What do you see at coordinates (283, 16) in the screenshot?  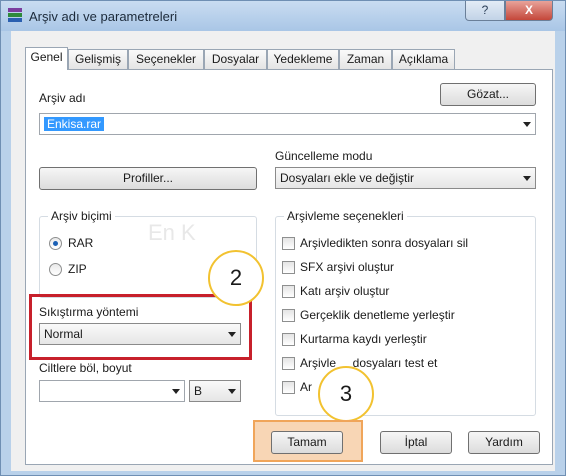 I see `title-bar: Arşiv adı ve parametreleri ? X` at bounding box center [283, 16].